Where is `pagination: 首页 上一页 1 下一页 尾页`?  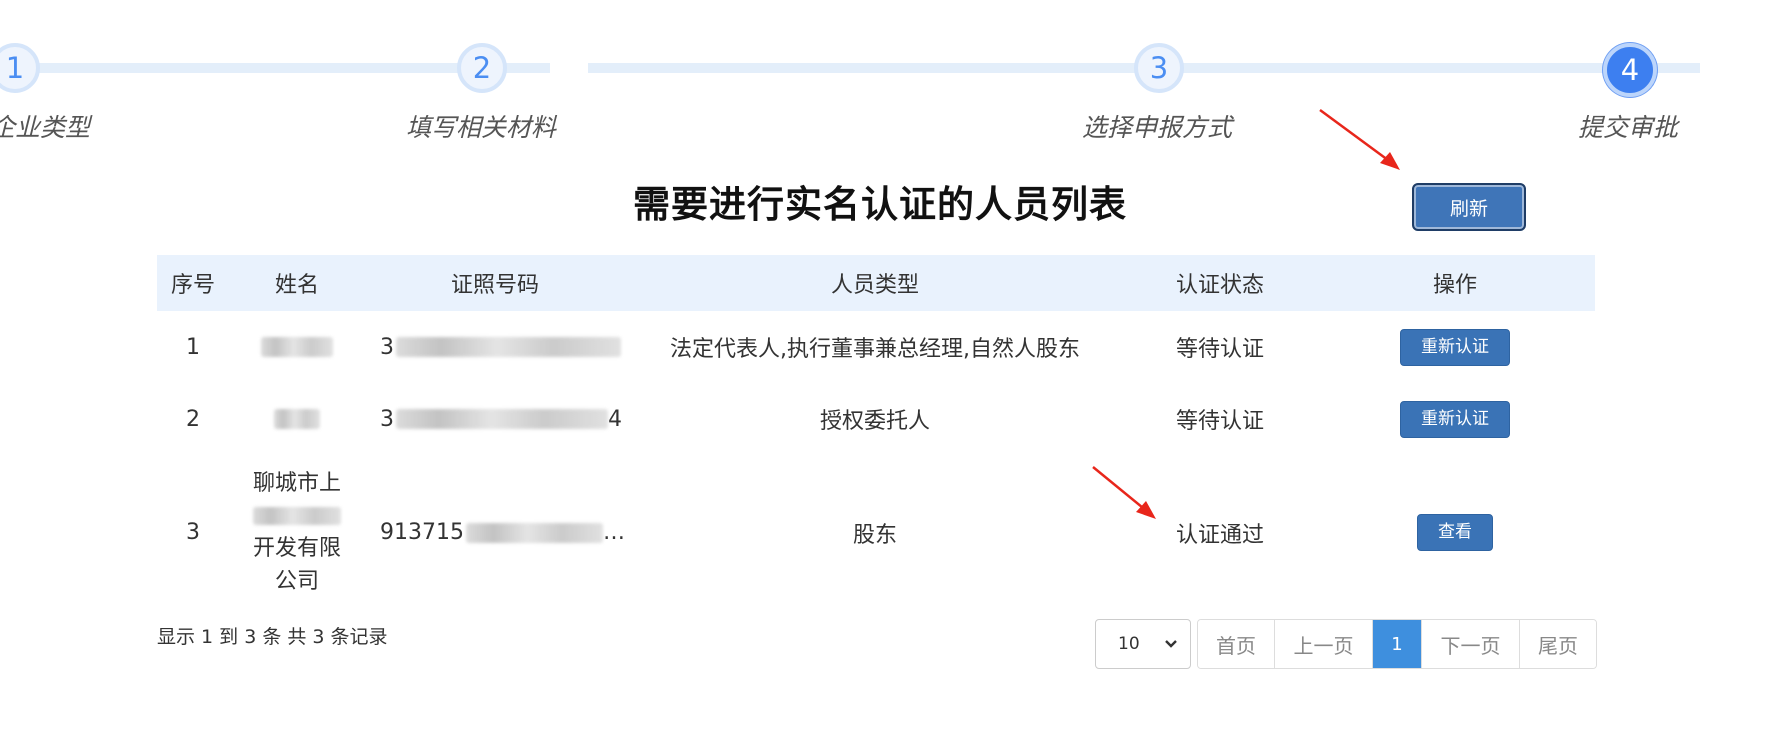
pagination: 首页 上一页 1 下一页 尾页 is located at coordinates (1397, 644).